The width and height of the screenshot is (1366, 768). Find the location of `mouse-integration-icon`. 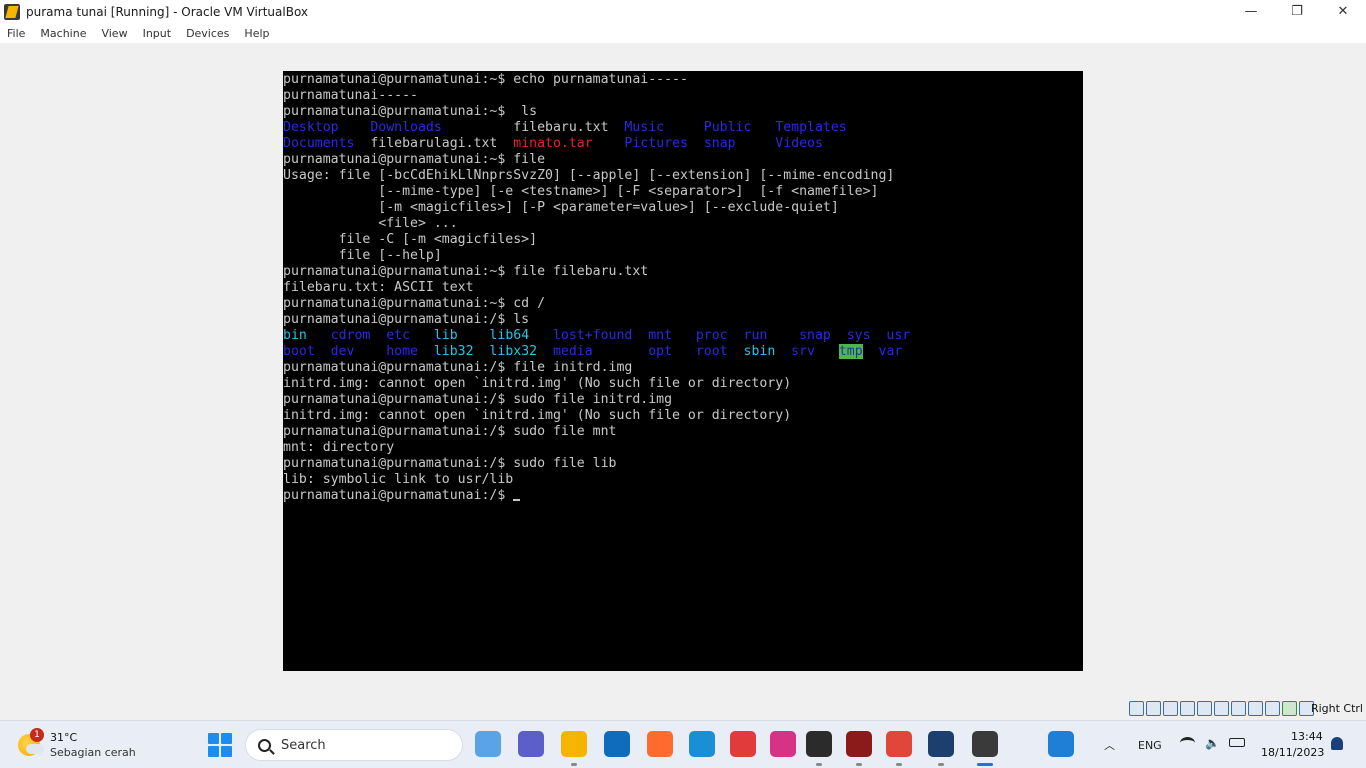

mouse-integration-icon is located at coordinates (1289, 708).